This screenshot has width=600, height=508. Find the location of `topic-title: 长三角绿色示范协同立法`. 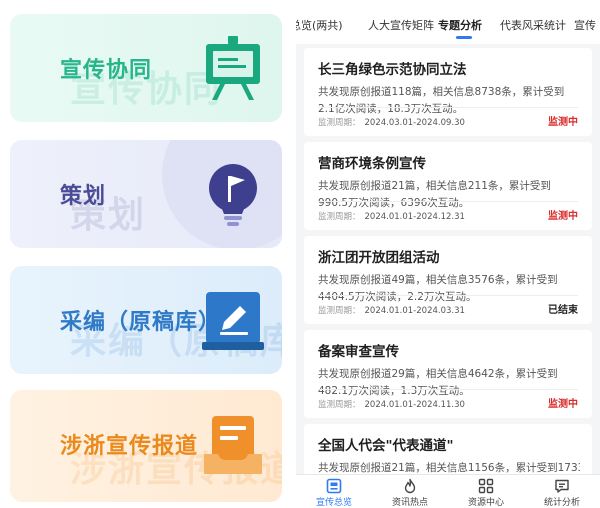

topic-title: 长三角绿色示范协同立法 is located at coordinates (392, 70).